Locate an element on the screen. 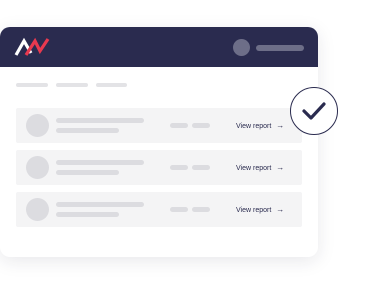  success-badge is located at coordinates (314, 111).